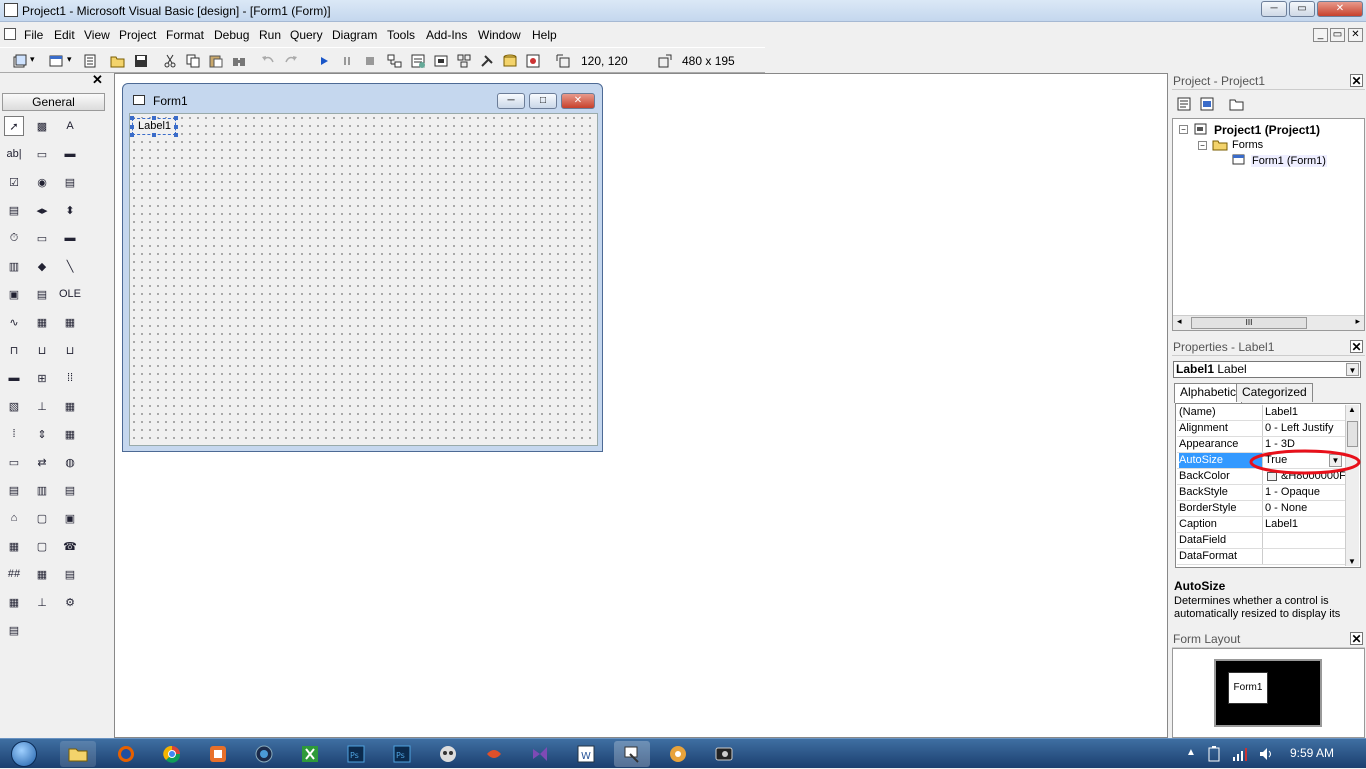  What do you see at coordinates (1352, 561) in the screenshot?
I see `scroll-down-icon: ▼` at bounding box center [1352, 561].